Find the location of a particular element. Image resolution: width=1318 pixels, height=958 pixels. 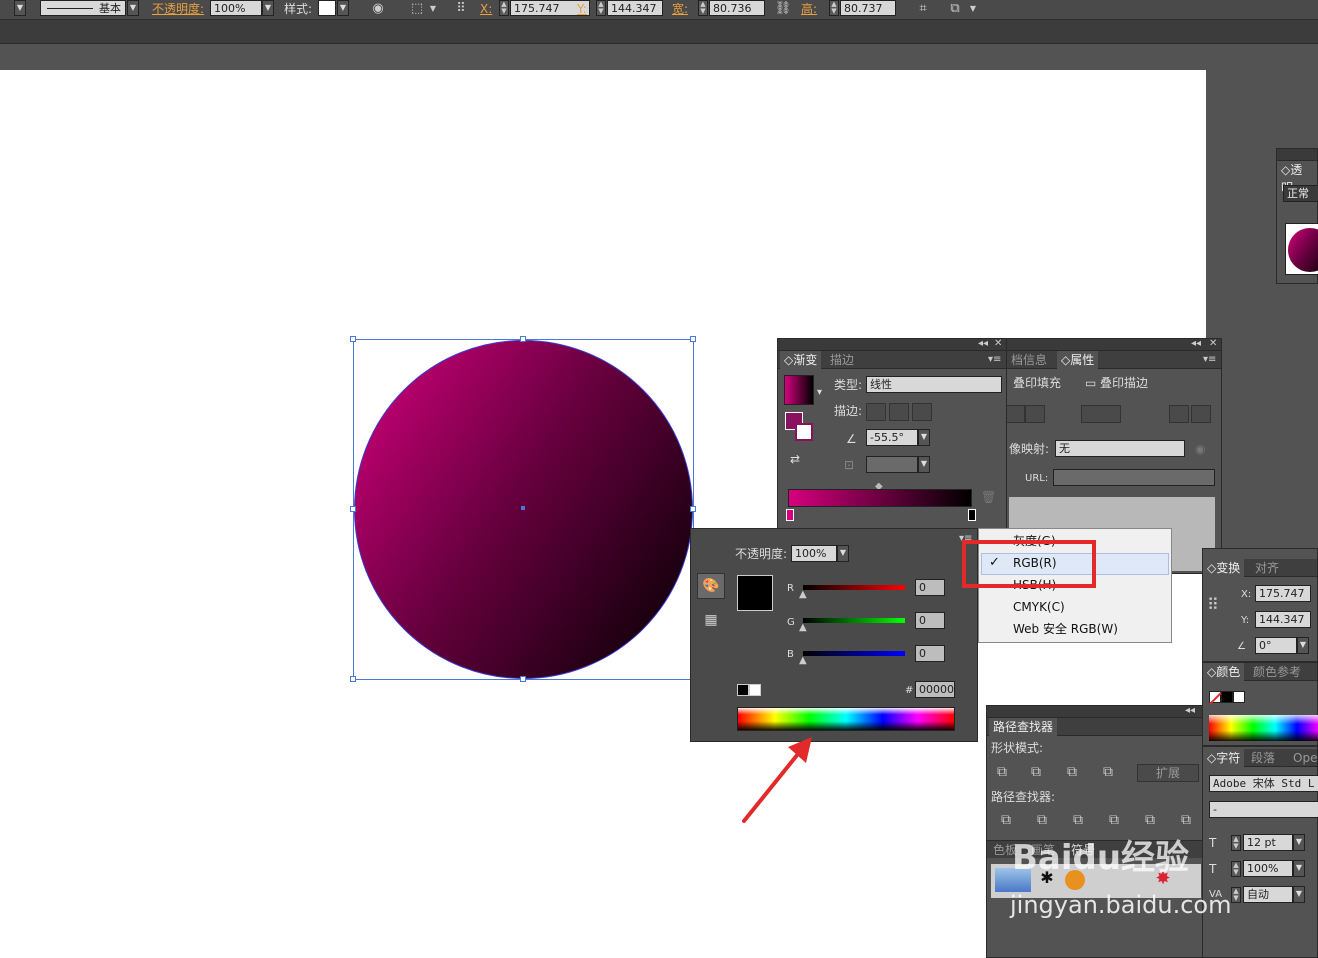

x-field: 175.747 is located at coordinates (1283, 593).